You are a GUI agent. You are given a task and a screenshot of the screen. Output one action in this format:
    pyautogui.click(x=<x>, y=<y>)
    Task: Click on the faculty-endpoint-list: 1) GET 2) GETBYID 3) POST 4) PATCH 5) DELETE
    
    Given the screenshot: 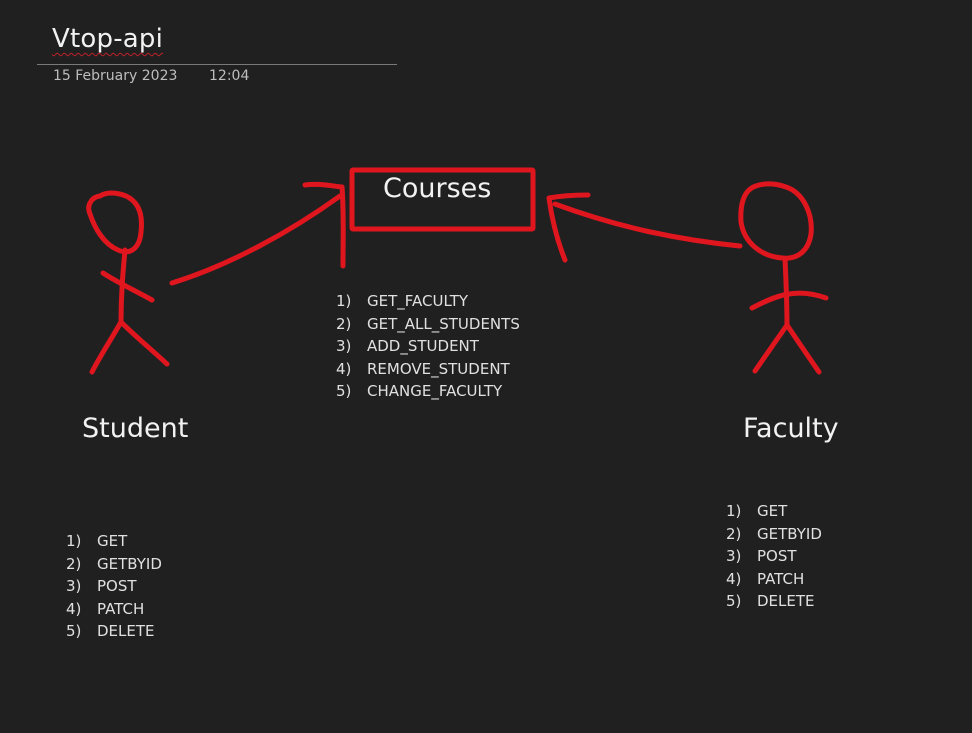 What is the action you would take?
    pyautogui.click(x=774, y=556)
    